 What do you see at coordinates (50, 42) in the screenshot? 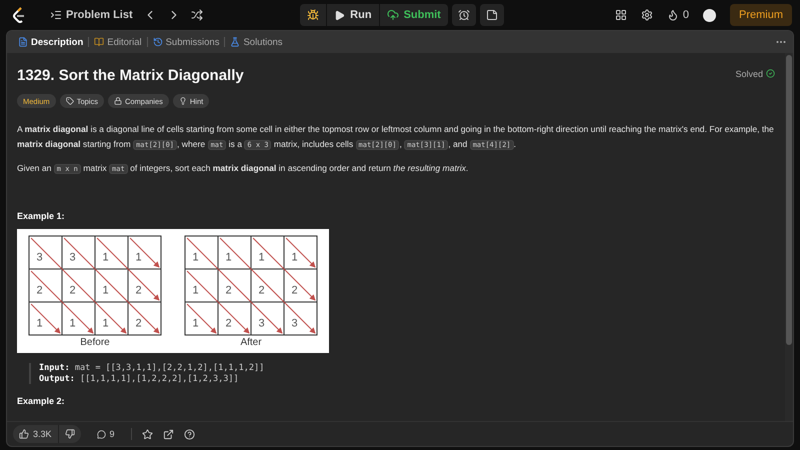
I see `tab: Description` at bounding box center [50, 42].